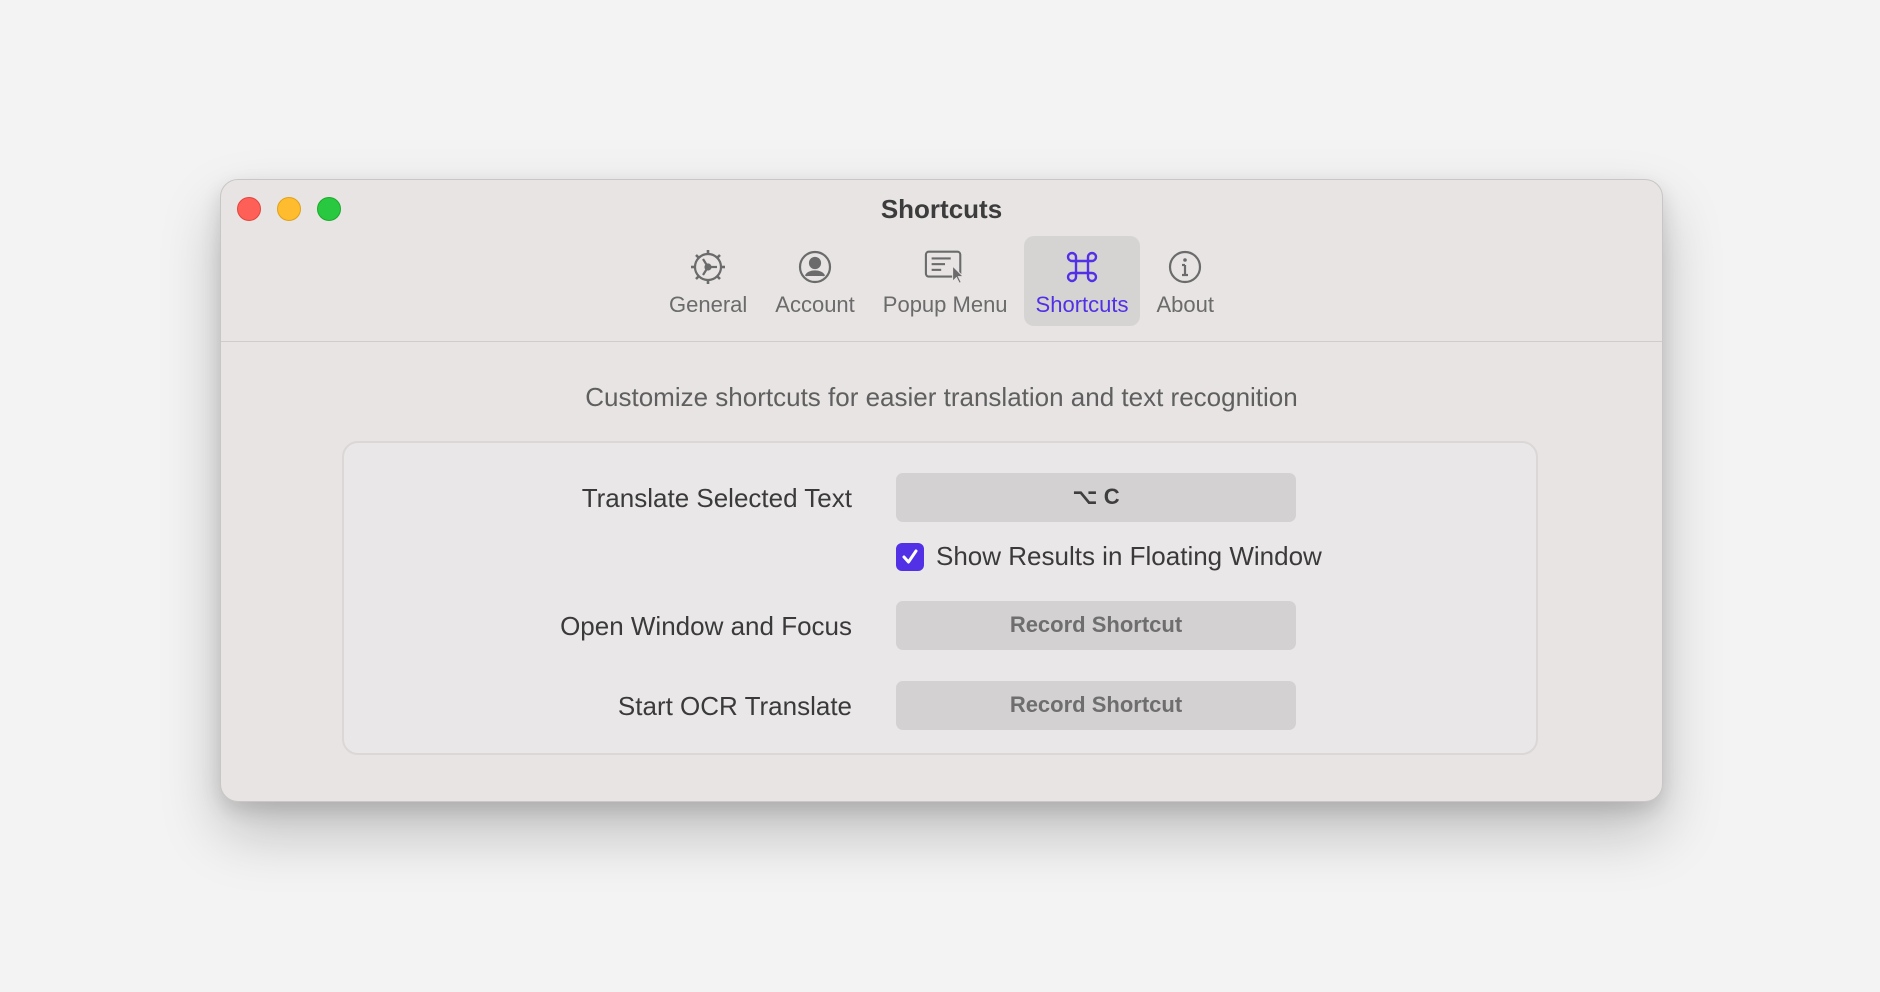 The image size is (1880, 992). What do you see at coordinates (708, 267) in the screenshot?
I see `gear-icon` at bounding box center [708, 267].